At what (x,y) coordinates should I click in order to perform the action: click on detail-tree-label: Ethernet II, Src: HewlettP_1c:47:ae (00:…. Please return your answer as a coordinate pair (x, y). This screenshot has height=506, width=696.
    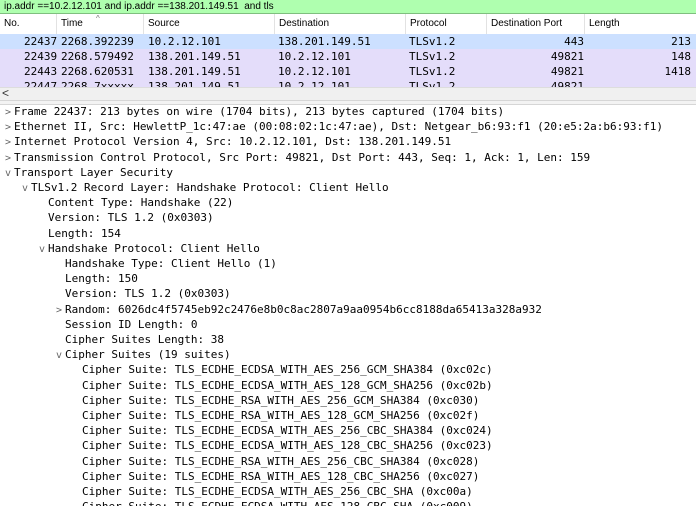
    Looking at the image, I should click on (339, 127).